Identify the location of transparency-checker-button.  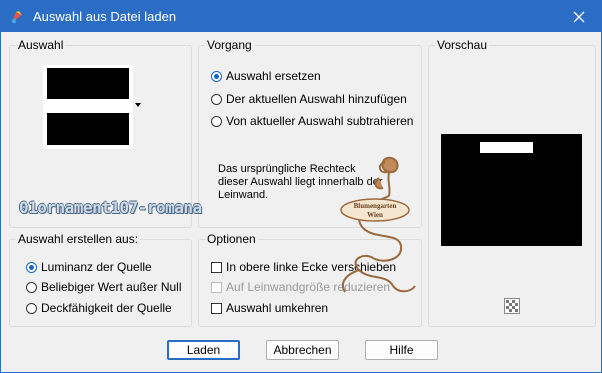
(512, 306).